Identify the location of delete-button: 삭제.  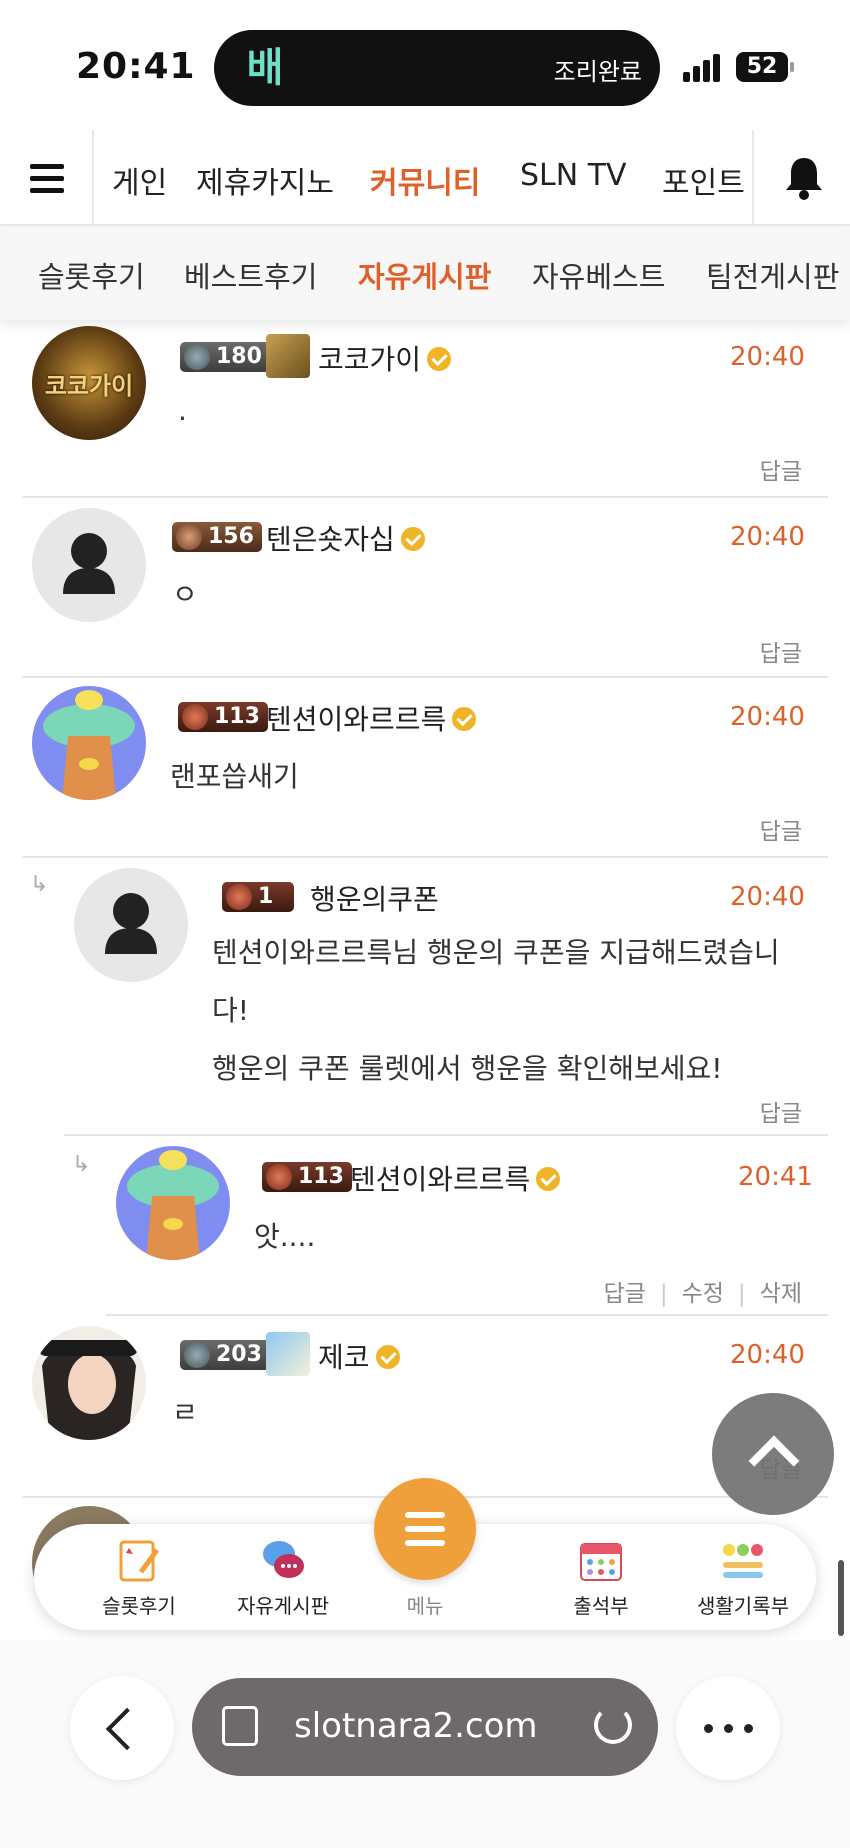
(781, 1294).